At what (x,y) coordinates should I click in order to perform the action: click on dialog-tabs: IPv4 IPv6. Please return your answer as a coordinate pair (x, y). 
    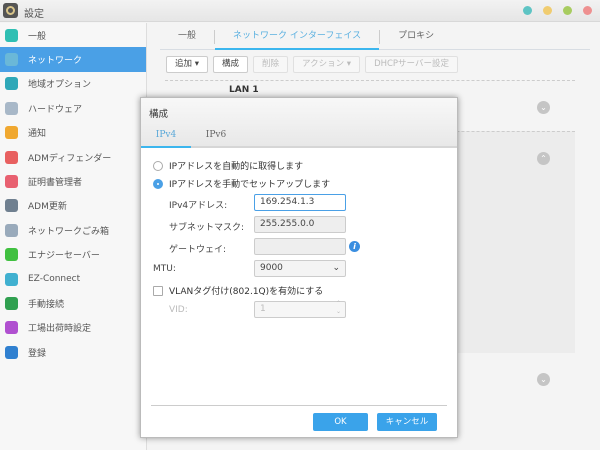
    Looking at the image, I should click on (191, 136).